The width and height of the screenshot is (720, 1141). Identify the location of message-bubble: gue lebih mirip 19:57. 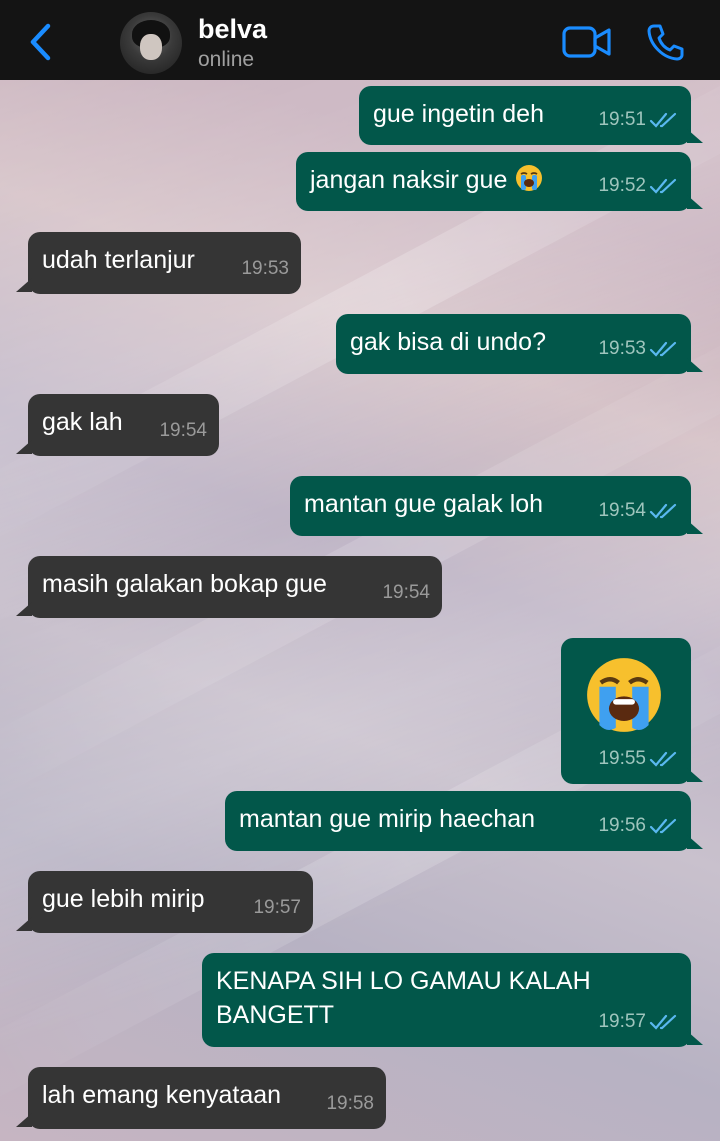
(164, 902).